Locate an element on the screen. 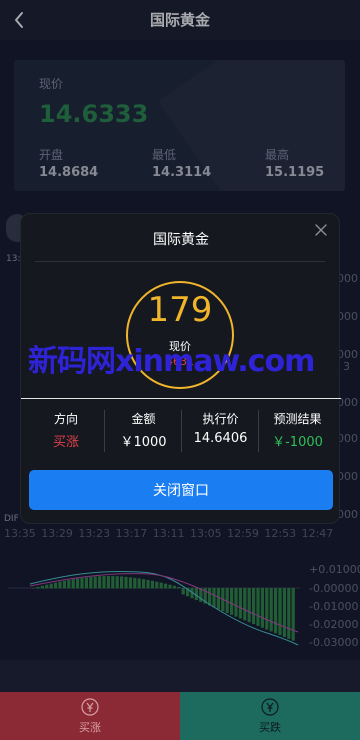  strike-price-column: 执行价 14.6406 is located at coordinates (220, 431).